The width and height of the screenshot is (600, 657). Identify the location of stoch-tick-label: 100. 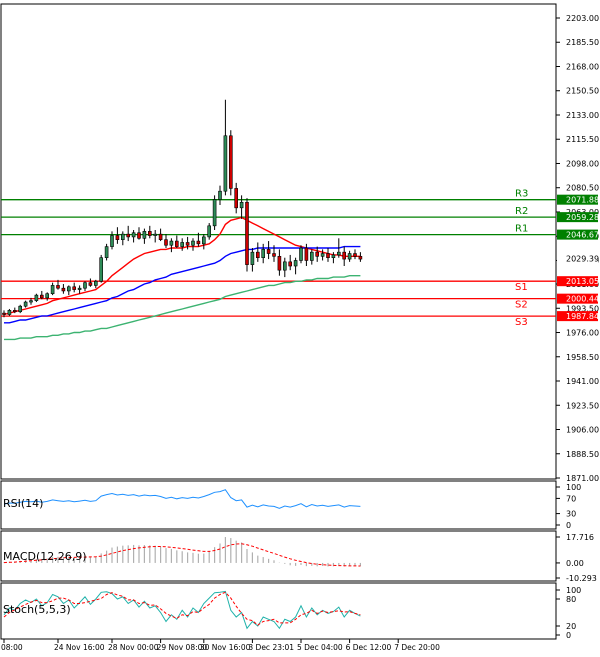
(573, 590).